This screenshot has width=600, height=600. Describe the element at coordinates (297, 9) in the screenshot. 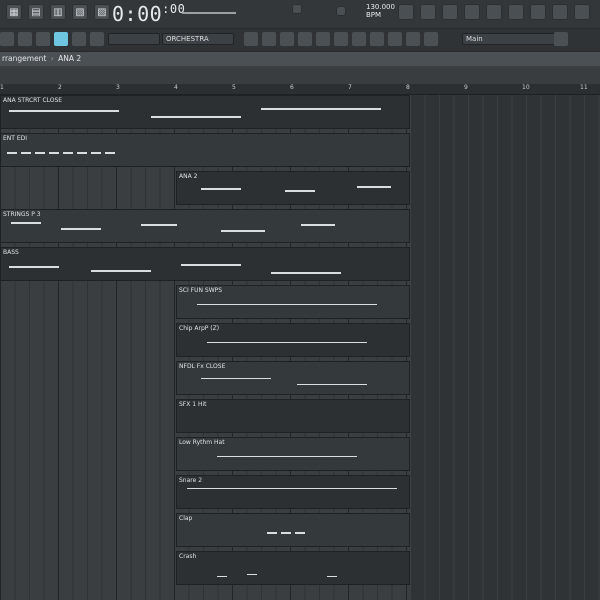

I see `play-icon` at that location.